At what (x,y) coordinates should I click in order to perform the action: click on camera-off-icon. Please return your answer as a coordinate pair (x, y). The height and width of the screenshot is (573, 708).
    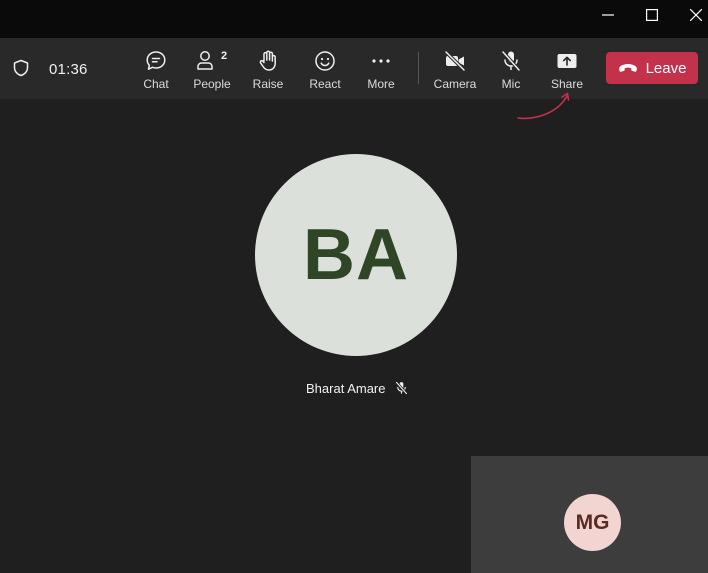
    Looking at the image, I should click on (455, 61).